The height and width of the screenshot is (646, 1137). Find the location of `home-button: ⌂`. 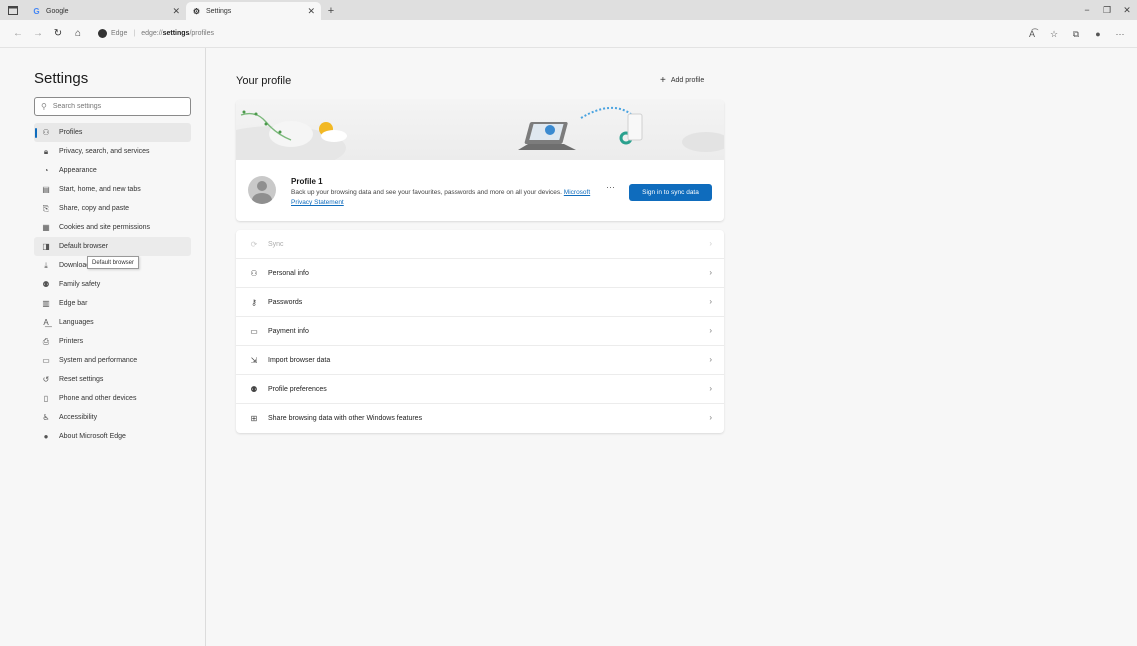

home-button: ⌂ is located at coordinates (78, 34).